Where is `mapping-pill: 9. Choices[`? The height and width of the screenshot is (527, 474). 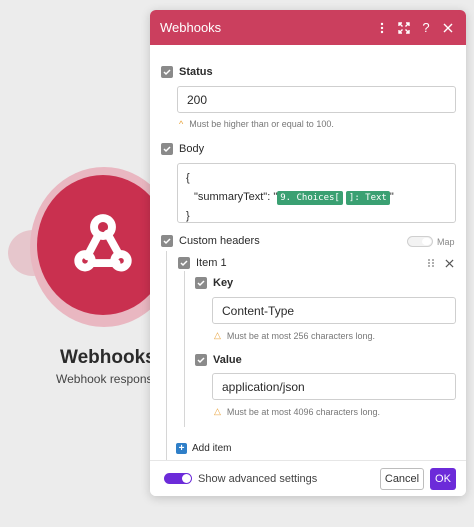
mapping-pill: 9. Choices[ is located at coordinates (310, 198).